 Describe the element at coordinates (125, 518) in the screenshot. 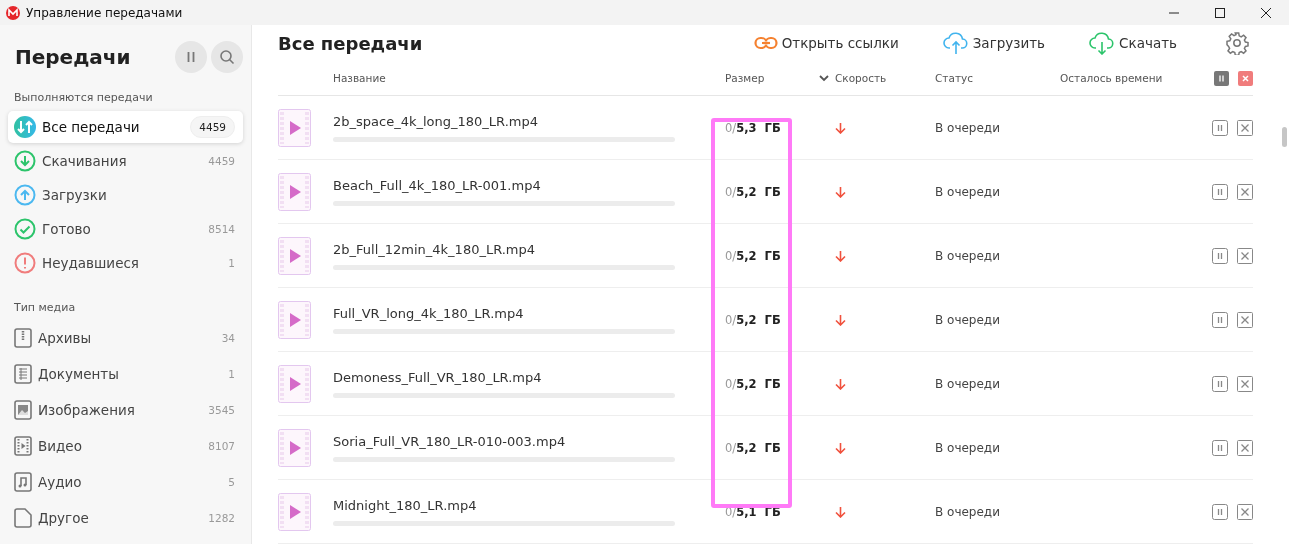

I see `sidebar-item: Другое 1282` at that location.